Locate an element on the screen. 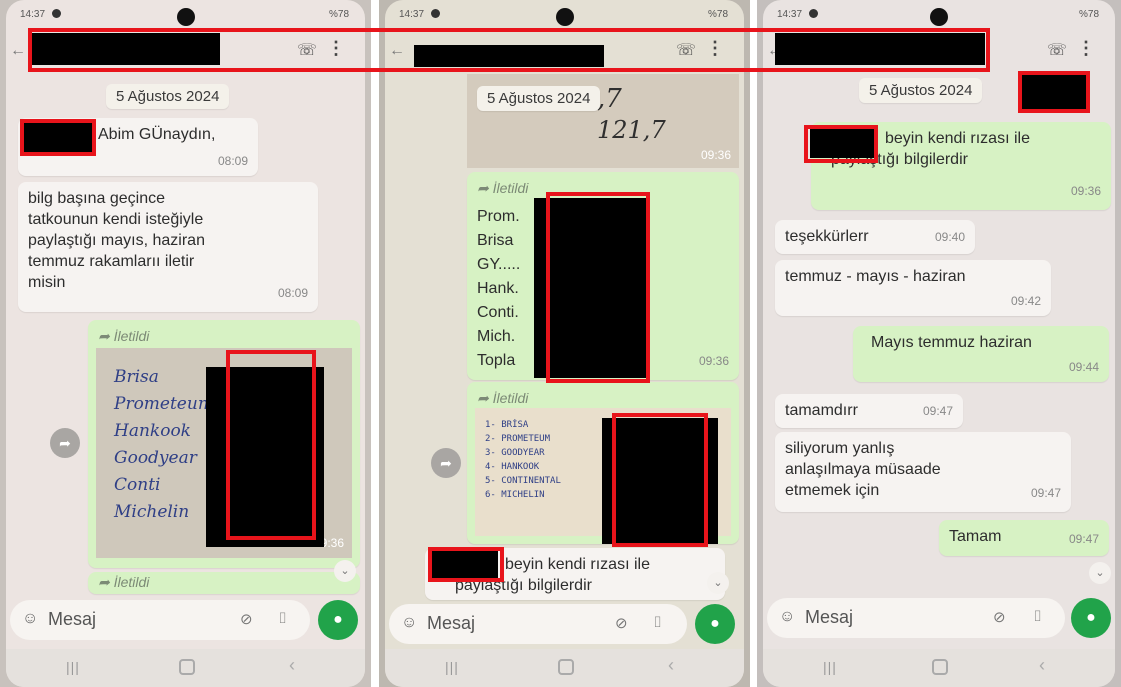 Image resolution: width=1121 pixels, height=687 pixels. incoming-message: temmuz - mayıs - haziran 09:42 is located at coordinates (913, 288).